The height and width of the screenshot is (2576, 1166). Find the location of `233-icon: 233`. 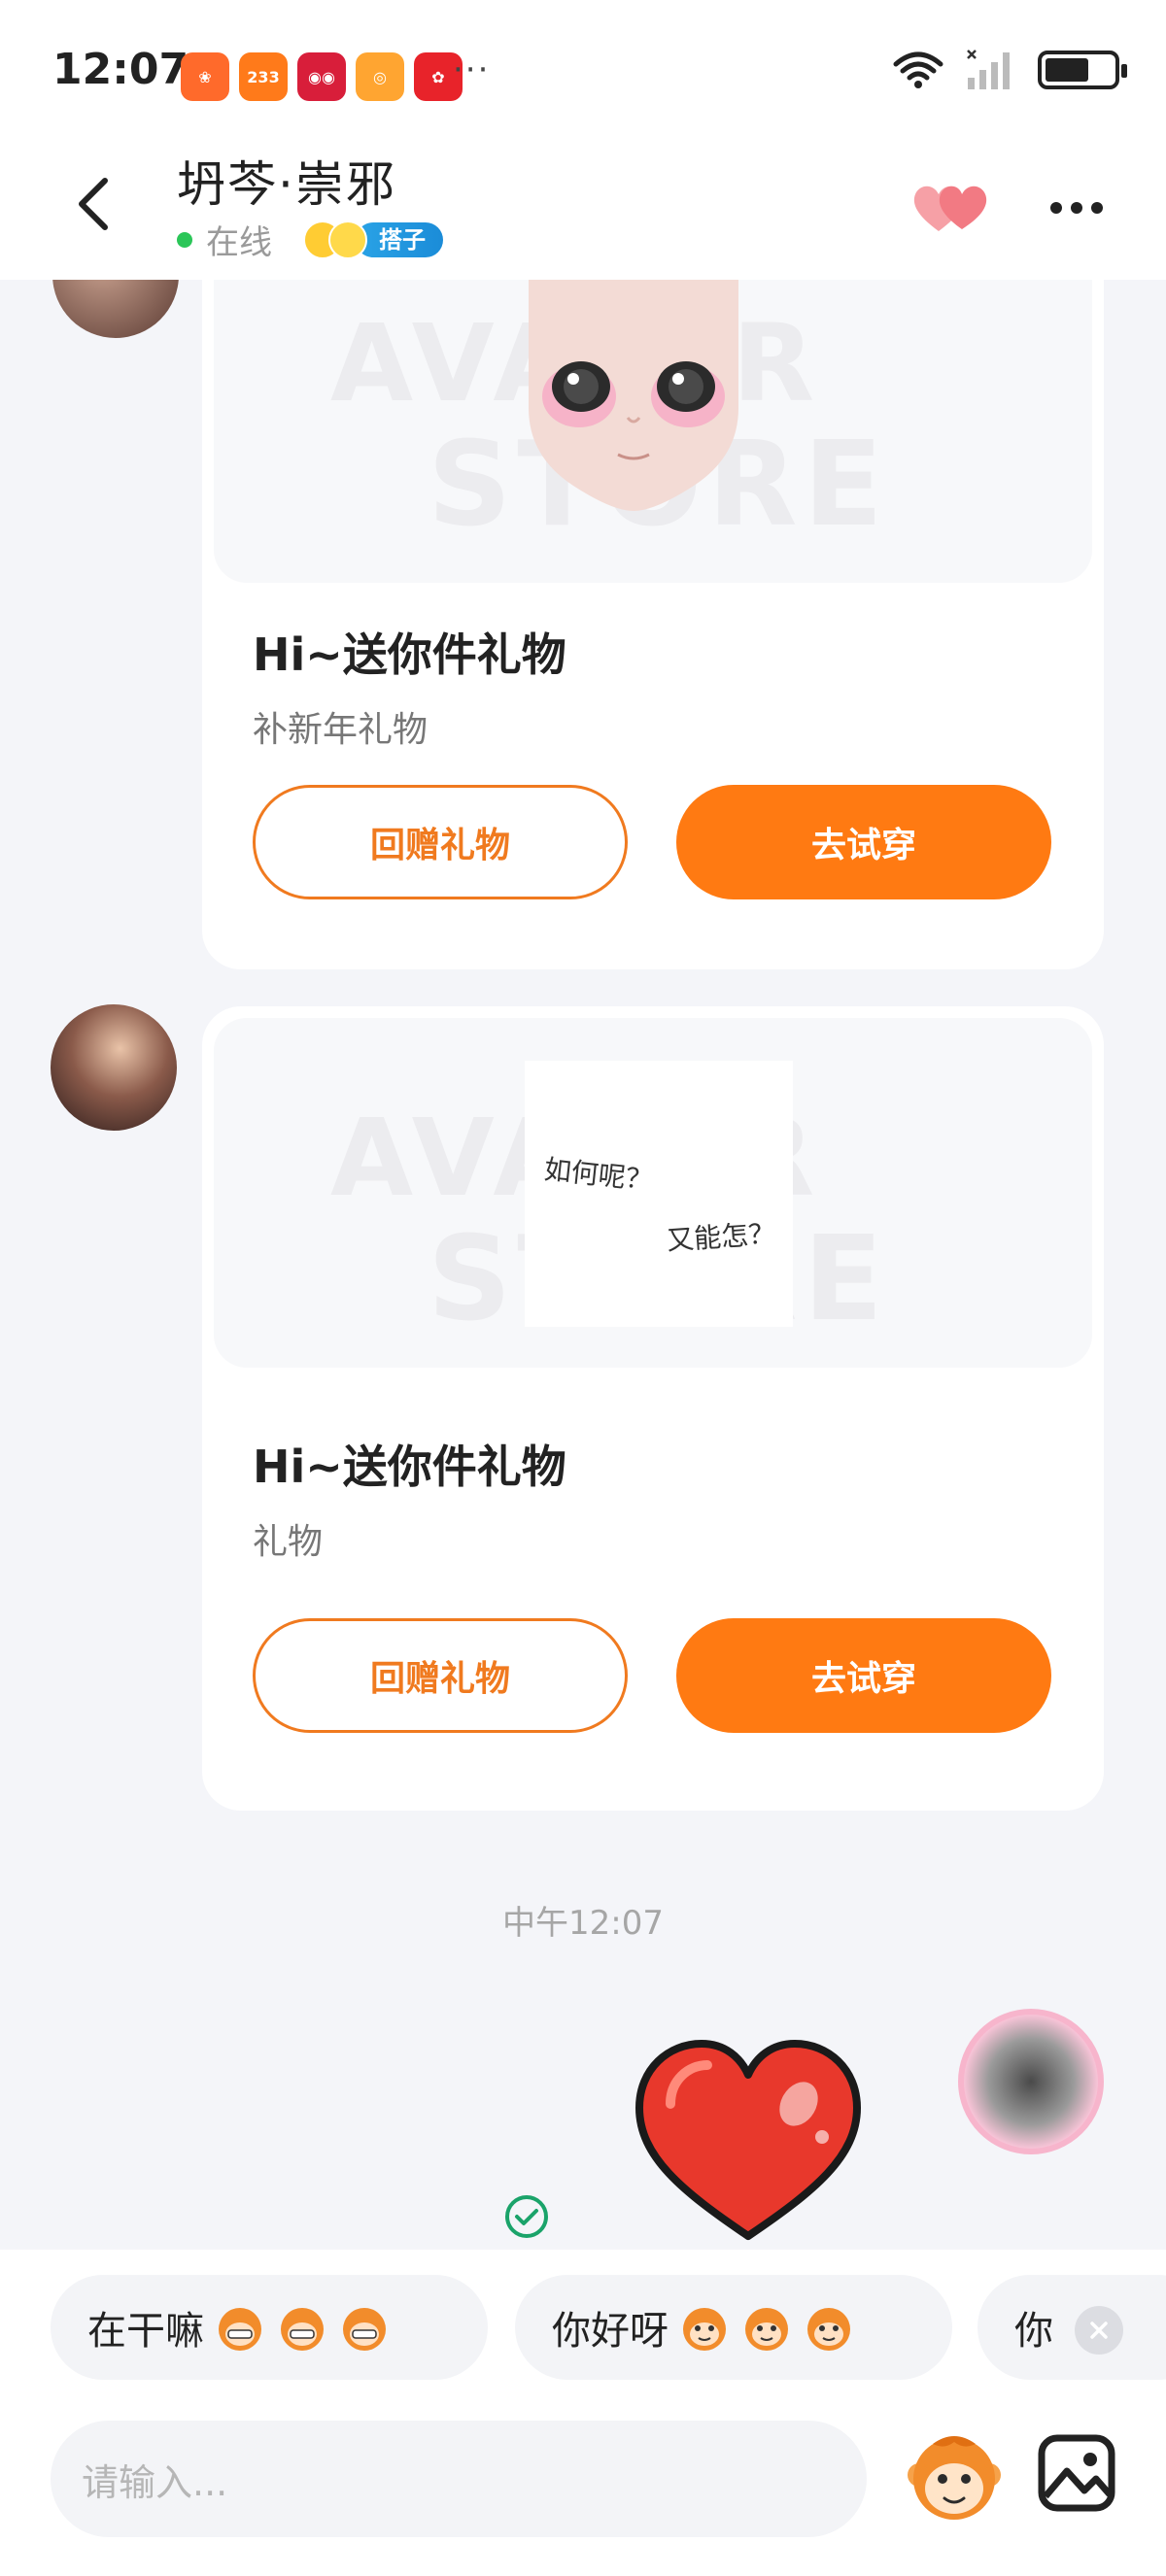

233-icon: 233 is located at coordinates (263, 76).